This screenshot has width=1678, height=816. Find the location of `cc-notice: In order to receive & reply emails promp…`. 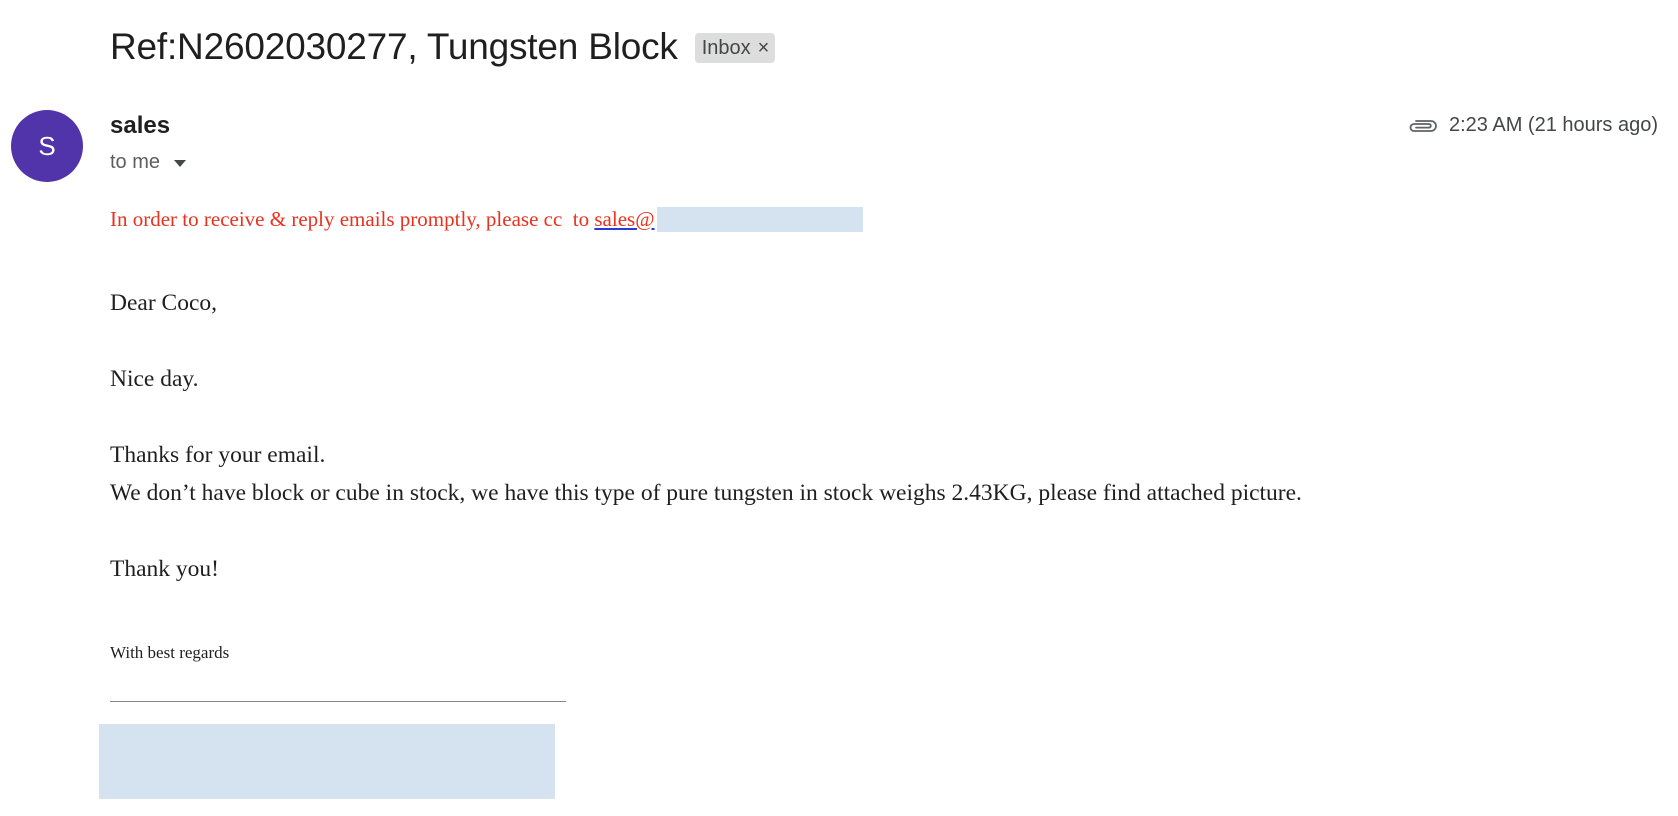

cc-notice: In order to receive & reply emails promp… is located at coordinates (486, 219).